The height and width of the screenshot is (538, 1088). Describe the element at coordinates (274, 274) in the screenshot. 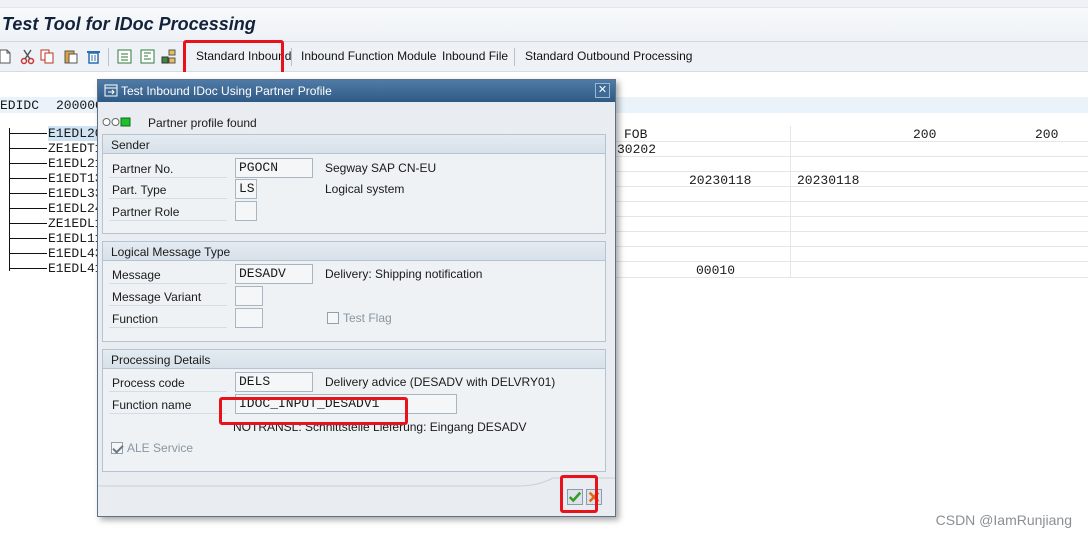

I see `message-field: DESADV` at that location.